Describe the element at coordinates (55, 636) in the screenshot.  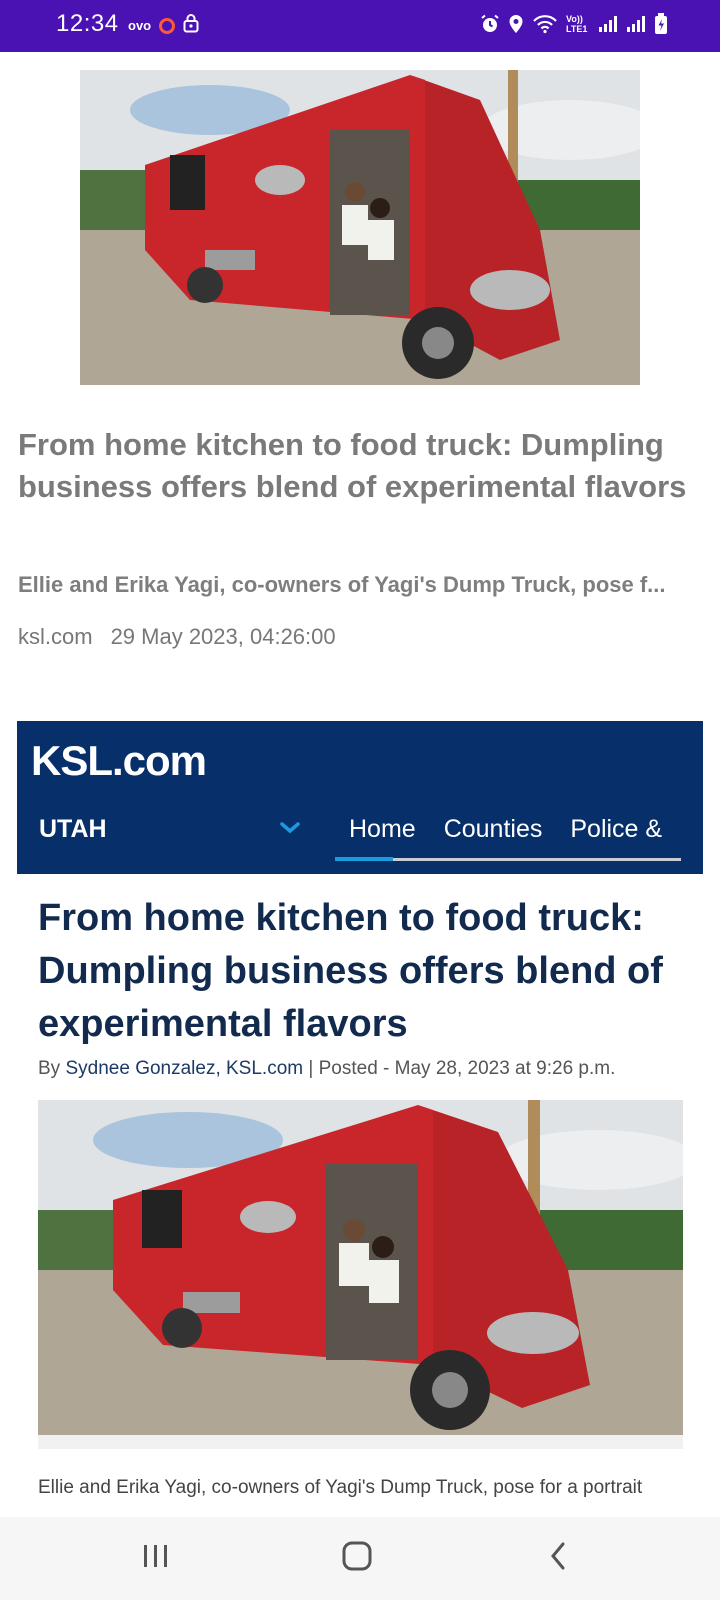
I see `article-source: ksl.com` at that location.